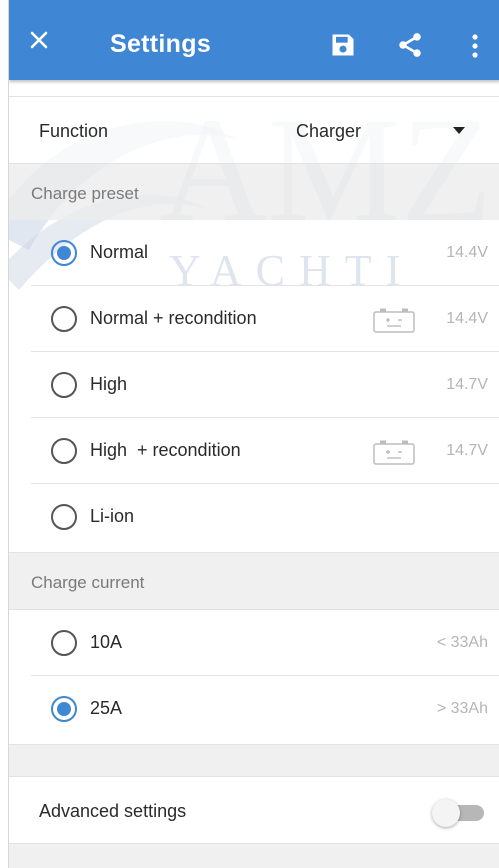 The height and width of the screenshot is (868, 499). Describe the element at coordinates (64, 451) in the screenshot. I see `radio-high-recondition` at that location.